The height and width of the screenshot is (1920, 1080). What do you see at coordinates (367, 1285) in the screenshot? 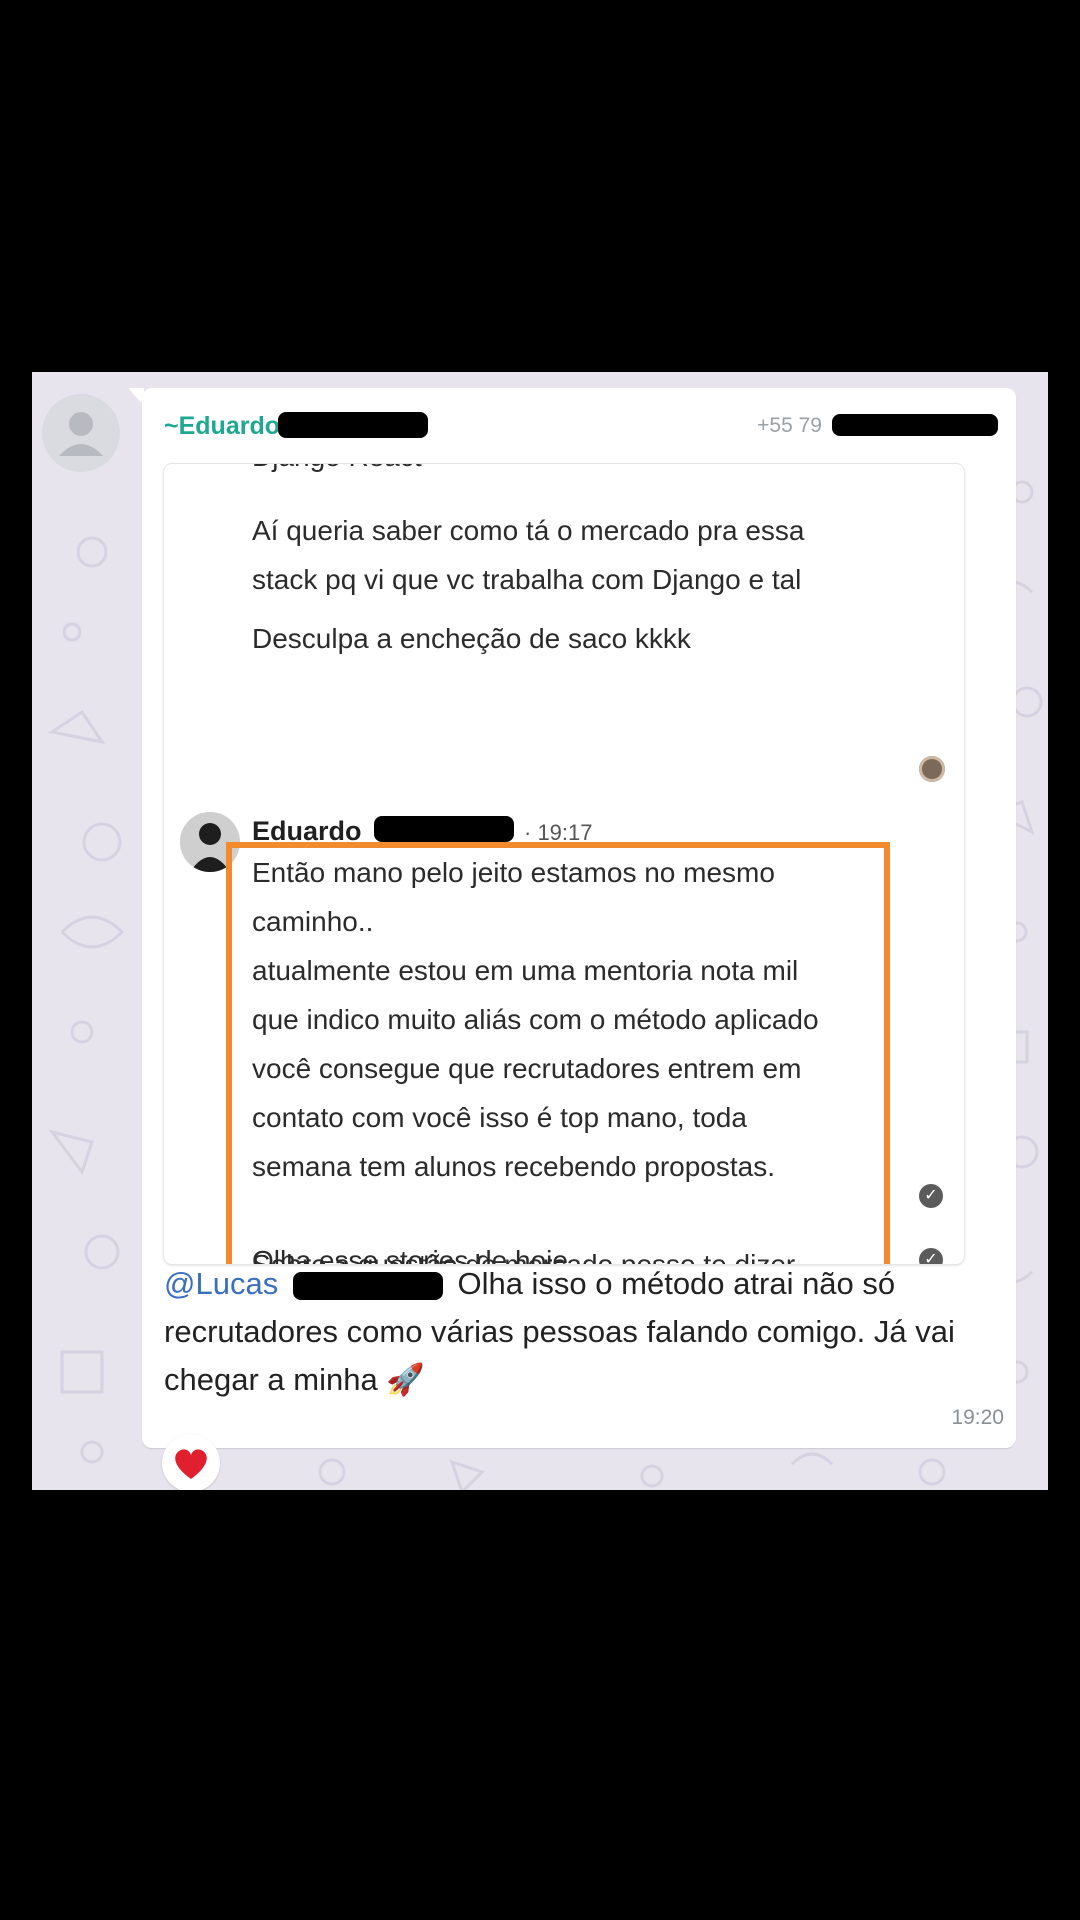
I see `redacted-mention-surname` at bounding box center [367, 1285].